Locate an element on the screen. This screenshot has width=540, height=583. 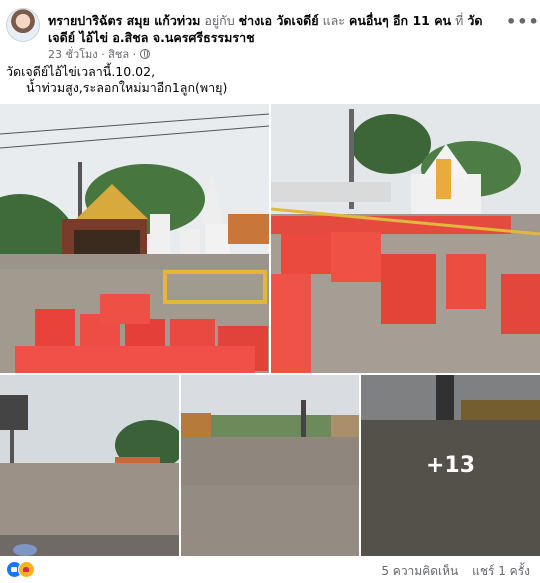
more-photos-count: +13 is located at coordinates (450, 465).